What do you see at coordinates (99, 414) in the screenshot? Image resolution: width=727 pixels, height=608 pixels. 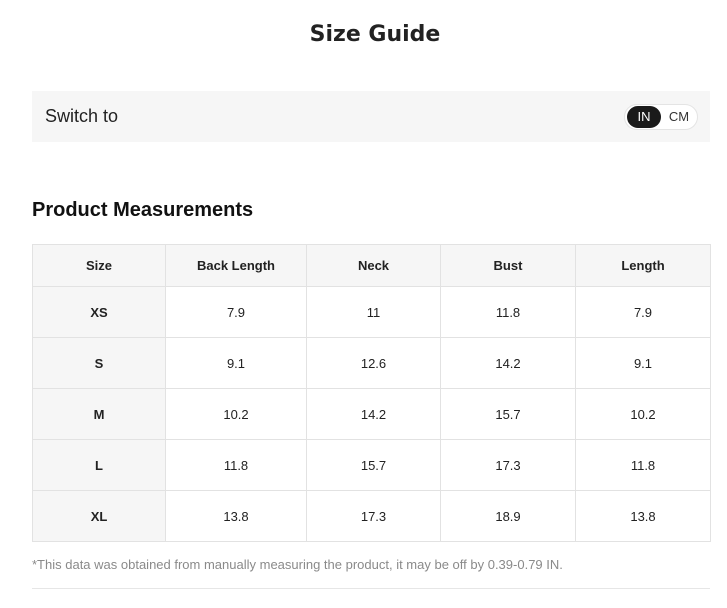 I see `size-cell: M` at bounding box center [99, 414].